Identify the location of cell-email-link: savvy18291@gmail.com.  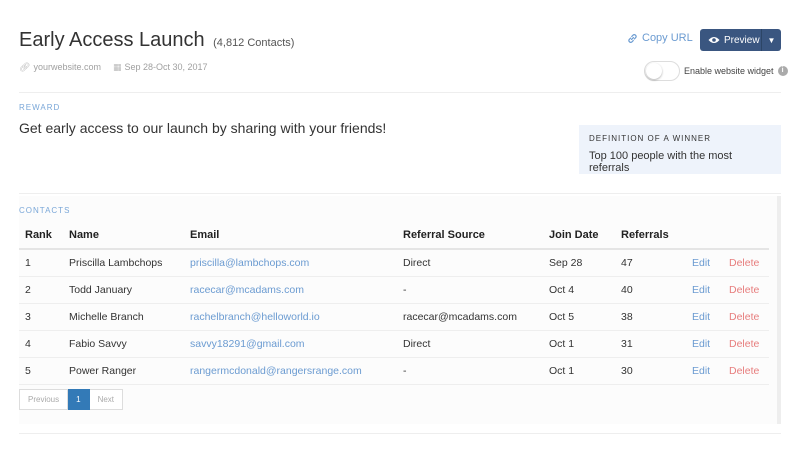
(290, 344).